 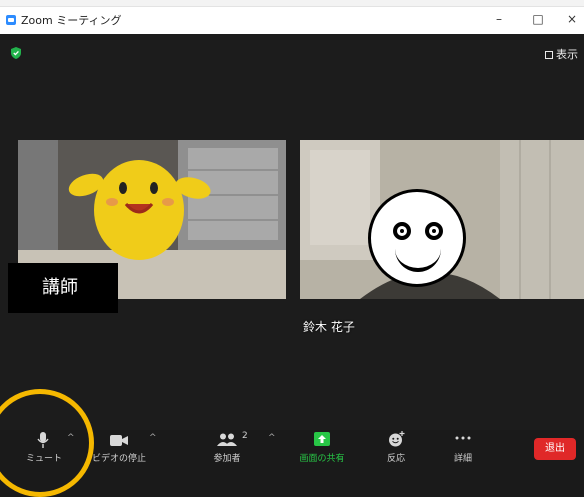 I want to click on window-title: Zoom ミーティング, so click(x=71, y=20).